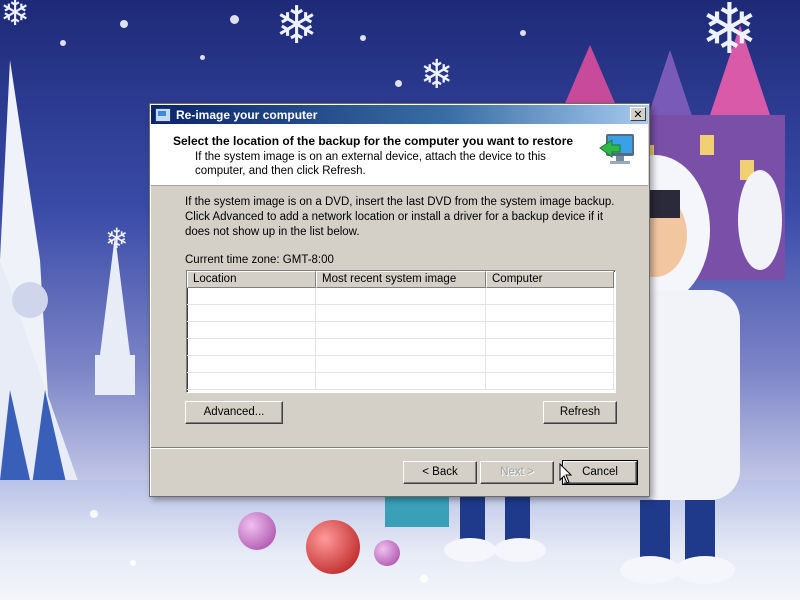  I want to click on timezone-label: Current time zone: GMT-8:00, so click(259, 260).